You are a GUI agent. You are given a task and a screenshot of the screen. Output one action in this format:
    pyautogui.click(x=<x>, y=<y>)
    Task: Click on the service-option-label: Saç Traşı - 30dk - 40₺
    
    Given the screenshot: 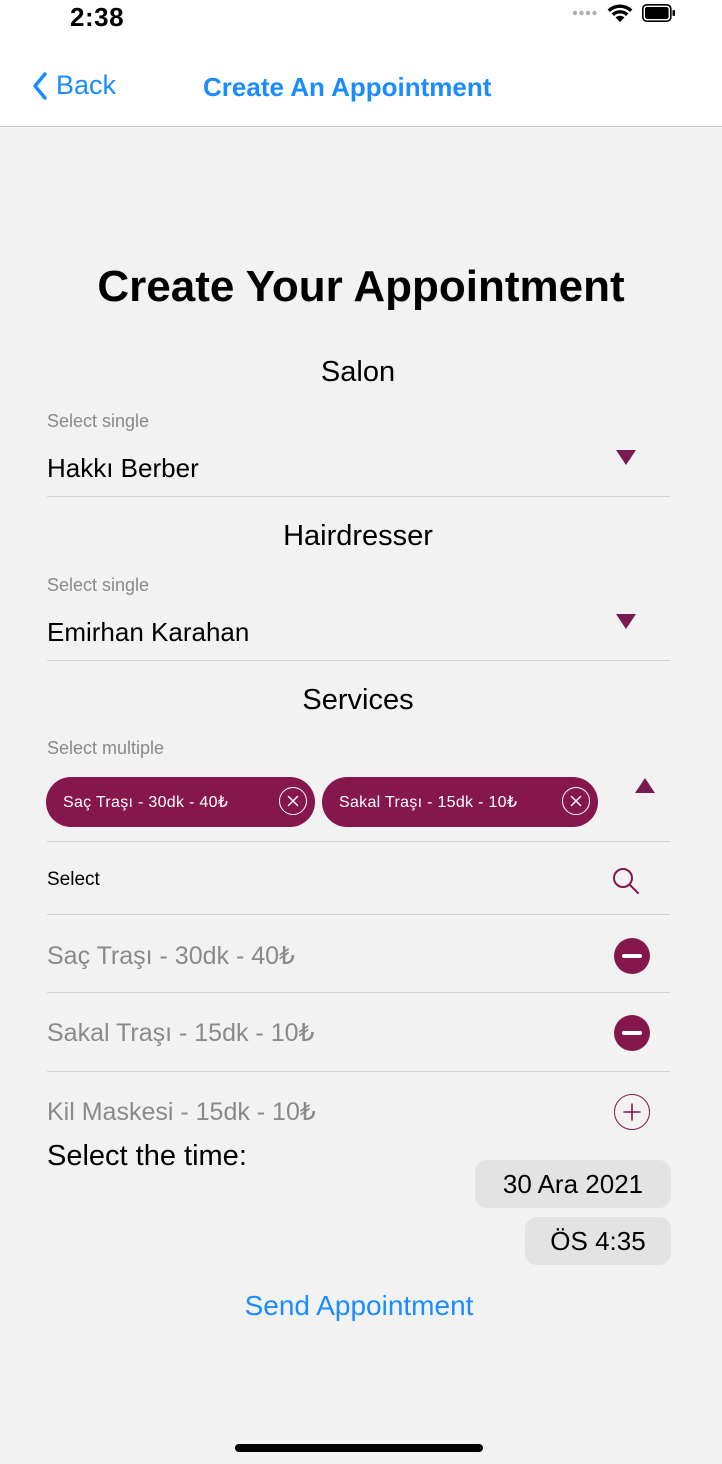 What is the action you would take?
    pyautogui.click(x=171, y=956)
    